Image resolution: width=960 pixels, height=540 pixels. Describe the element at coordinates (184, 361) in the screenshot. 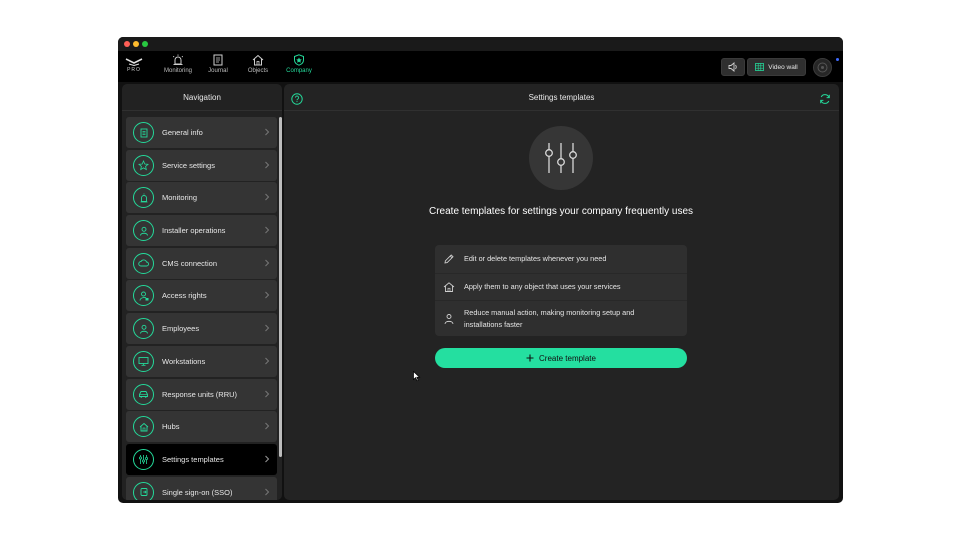

I see `sidebar-item-label: Workstations` at that location.